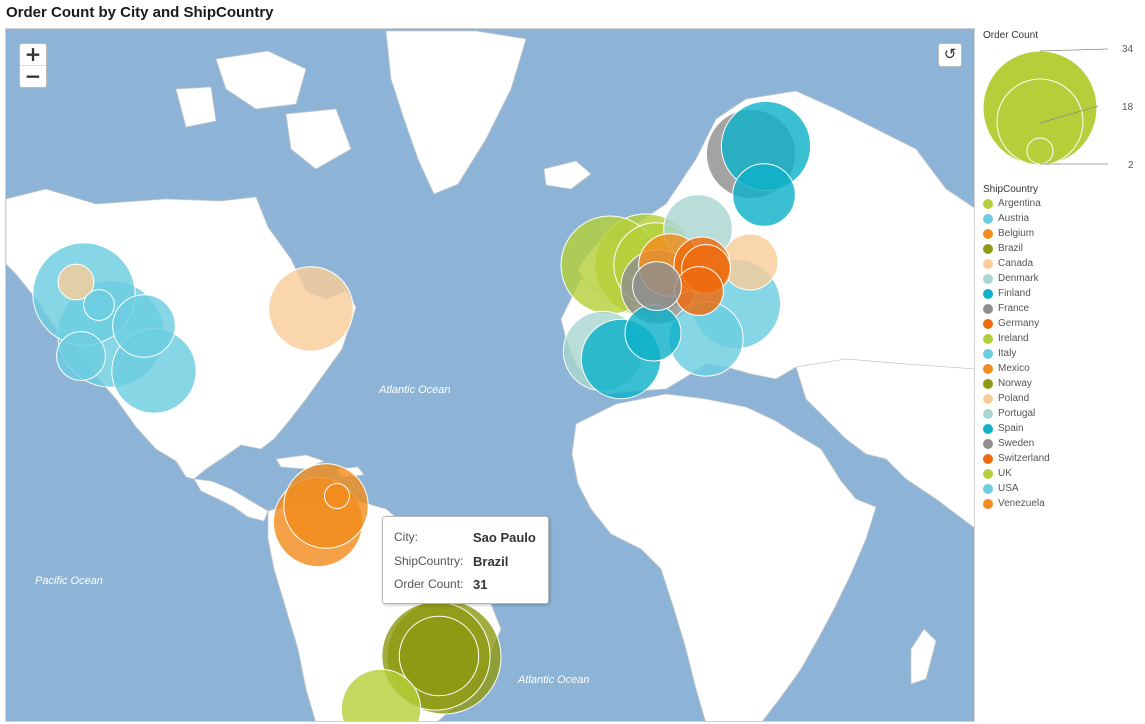 This screenshot has width=1145, height=724. What do you see at coordinates (69, 581) in the screenshot?
I see `ocean-label-pacific: Pacific Ocean` at bounding box center [69, 581].